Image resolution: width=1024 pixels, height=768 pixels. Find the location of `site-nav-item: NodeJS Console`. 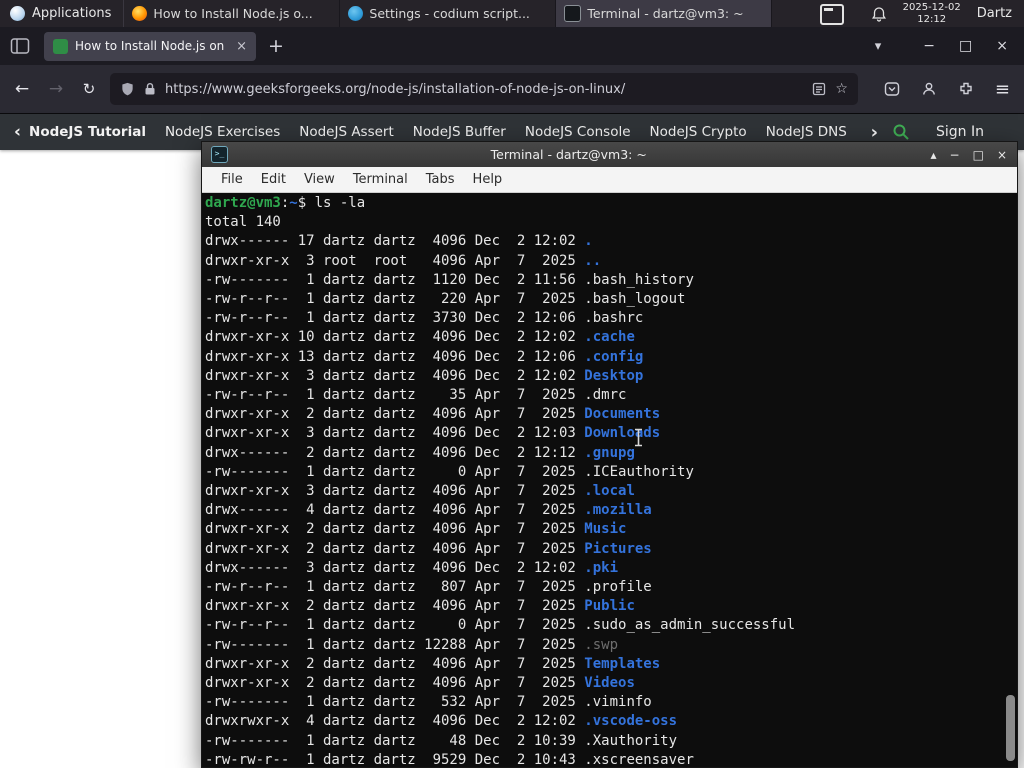

site-nav-item: NodeJS Console is located at coordinates (578, 132).